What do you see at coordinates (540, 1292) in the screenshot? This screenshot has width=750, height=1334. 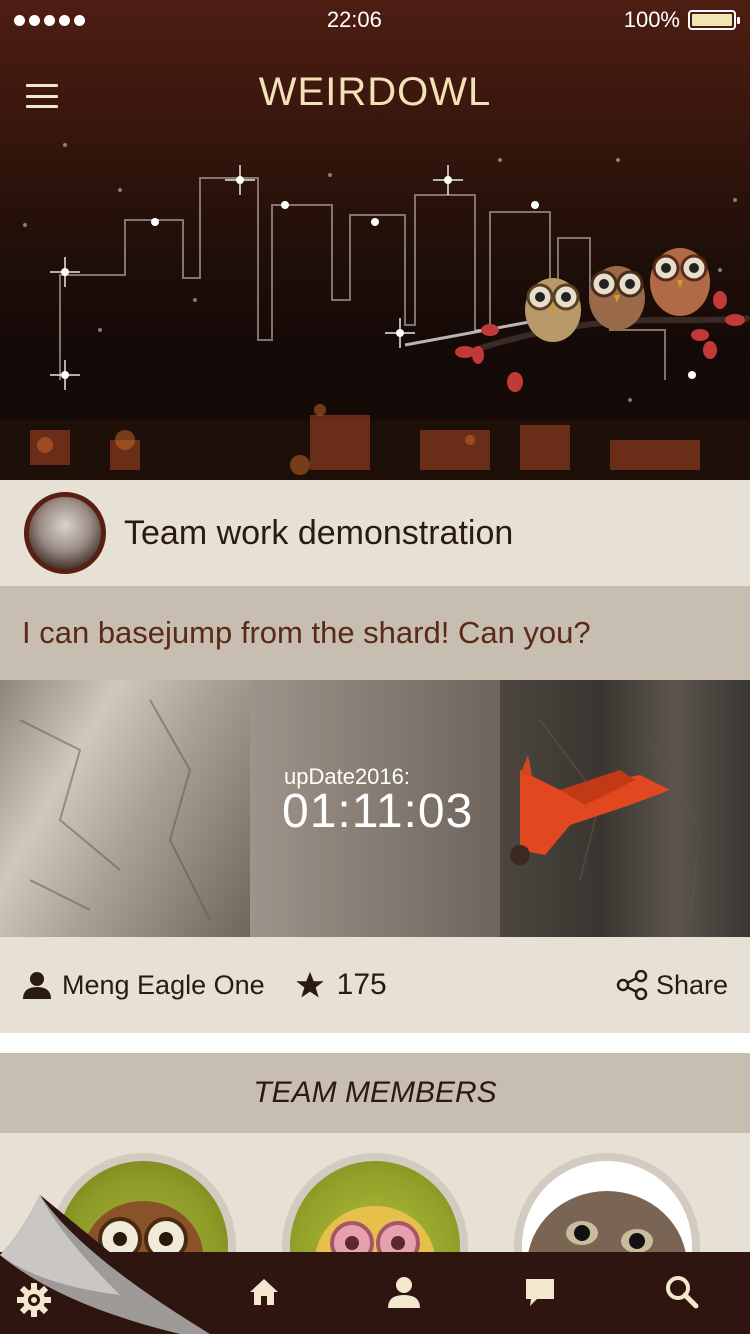 I see `chat-icon` at bounding box center [540, 1292].